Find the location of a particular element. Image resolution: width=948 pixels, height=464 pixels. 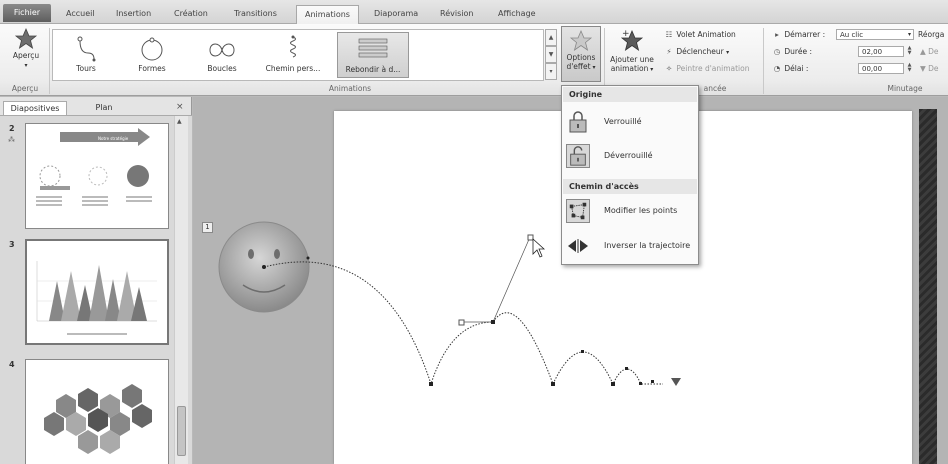

tab-slideshow: Diaporama is located at coordinates (396, 14).